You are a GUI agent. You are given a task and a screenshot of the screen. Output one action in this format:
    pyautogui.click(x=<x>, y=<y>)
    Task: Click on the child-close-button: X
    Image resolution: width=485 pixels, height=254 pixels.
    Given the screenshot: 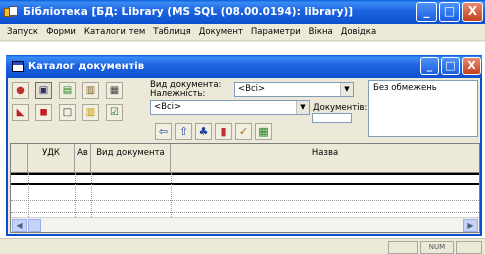 What is the action you would take?
    pyautogui.click(x=471, y=66)
    